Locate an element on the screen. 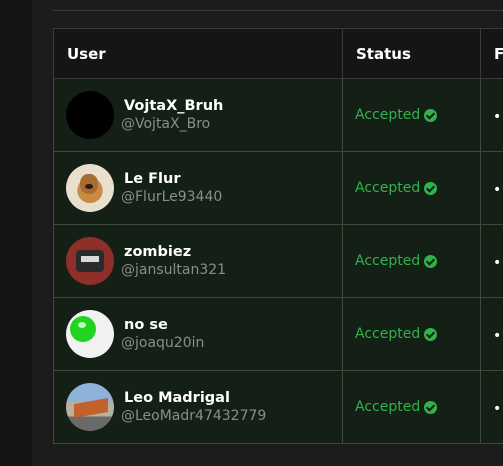 This screenshot has height=466, width=503. divider is located at coordinates (278, 10).